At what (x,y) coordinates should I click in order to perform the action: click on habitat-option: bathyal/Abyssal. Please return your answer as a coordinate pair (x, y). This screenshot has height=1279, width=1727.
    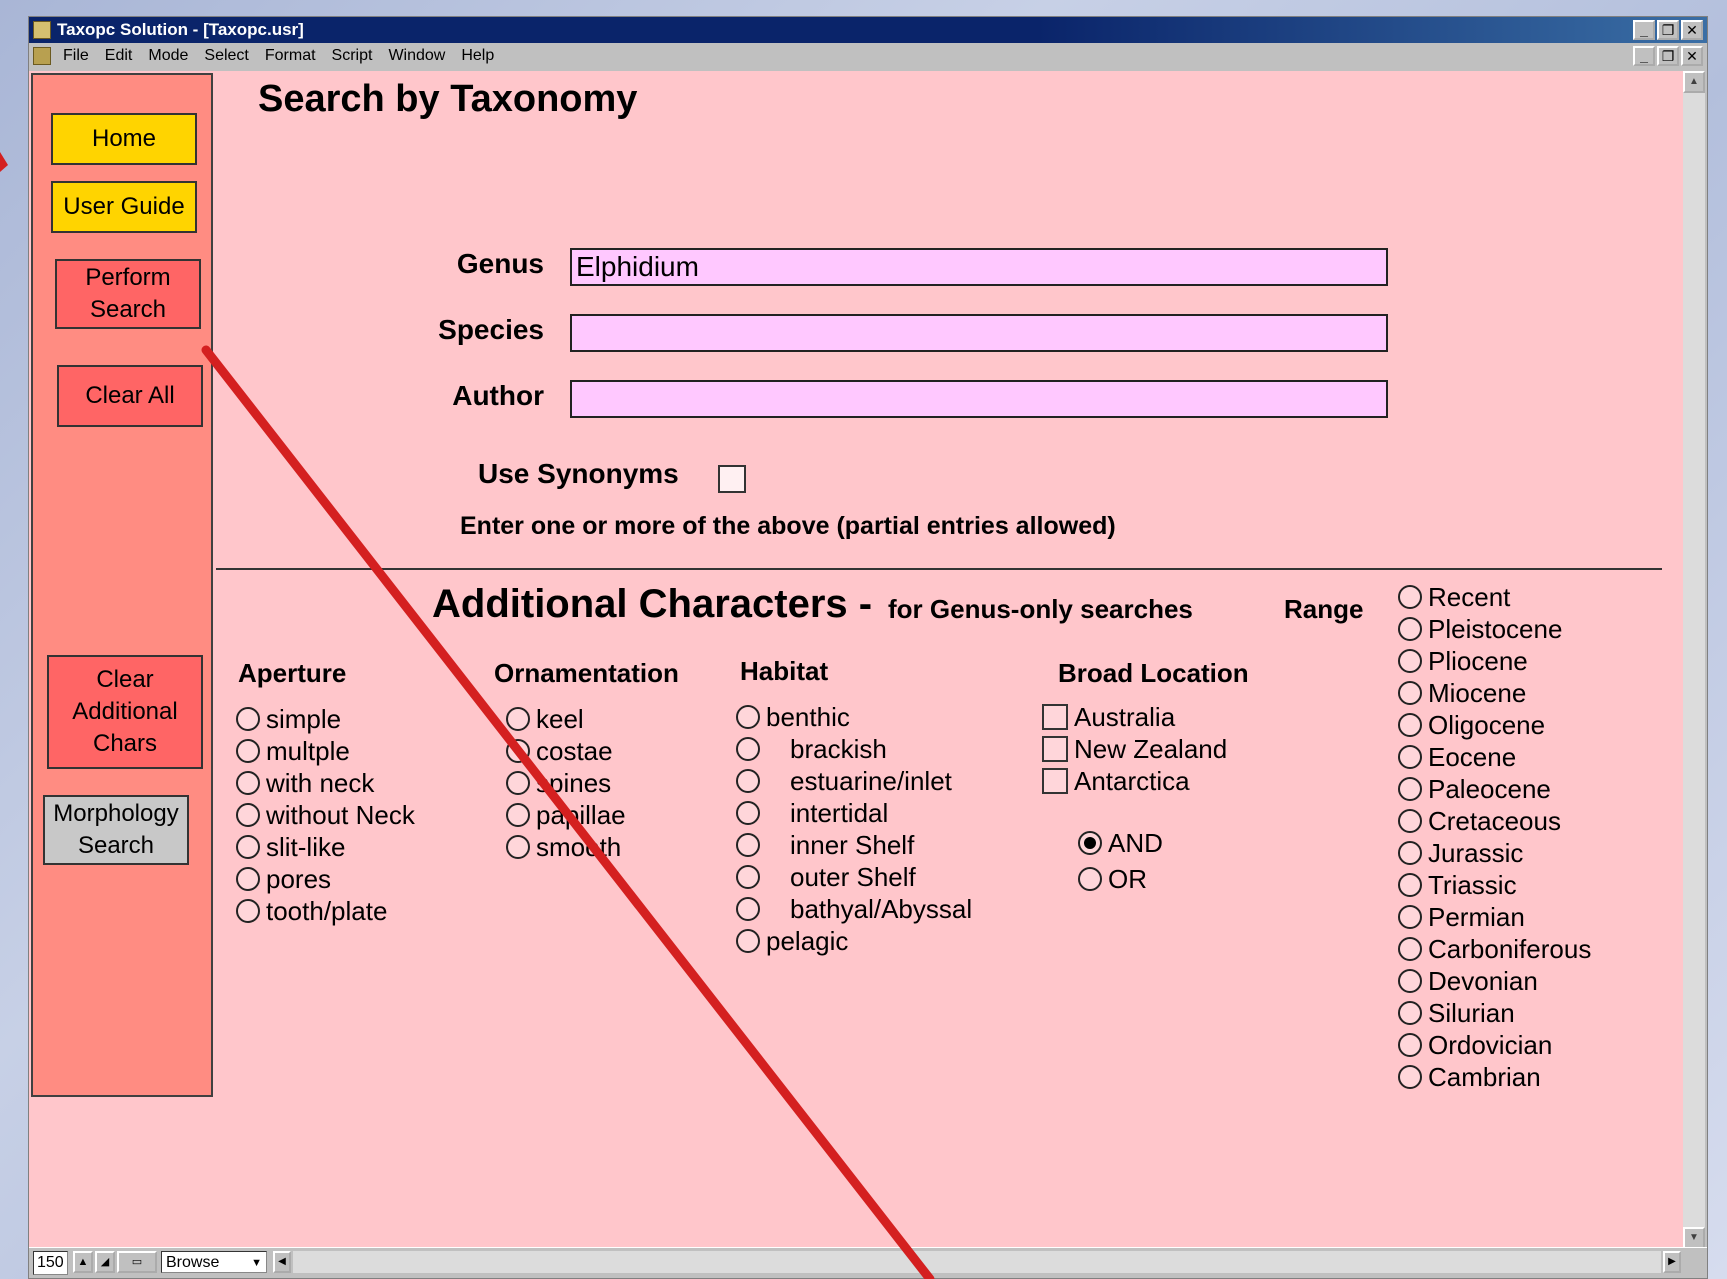
    Looking at the image, I should click on (854, 909).